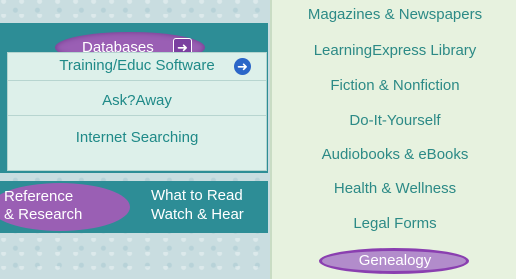 The height and width of the screenshot is (279, 516). Describe the element at coordinates (394, 85) in the screenshot. I see `flyout-item-fiction: Fiction & Nonfiction` at that location.